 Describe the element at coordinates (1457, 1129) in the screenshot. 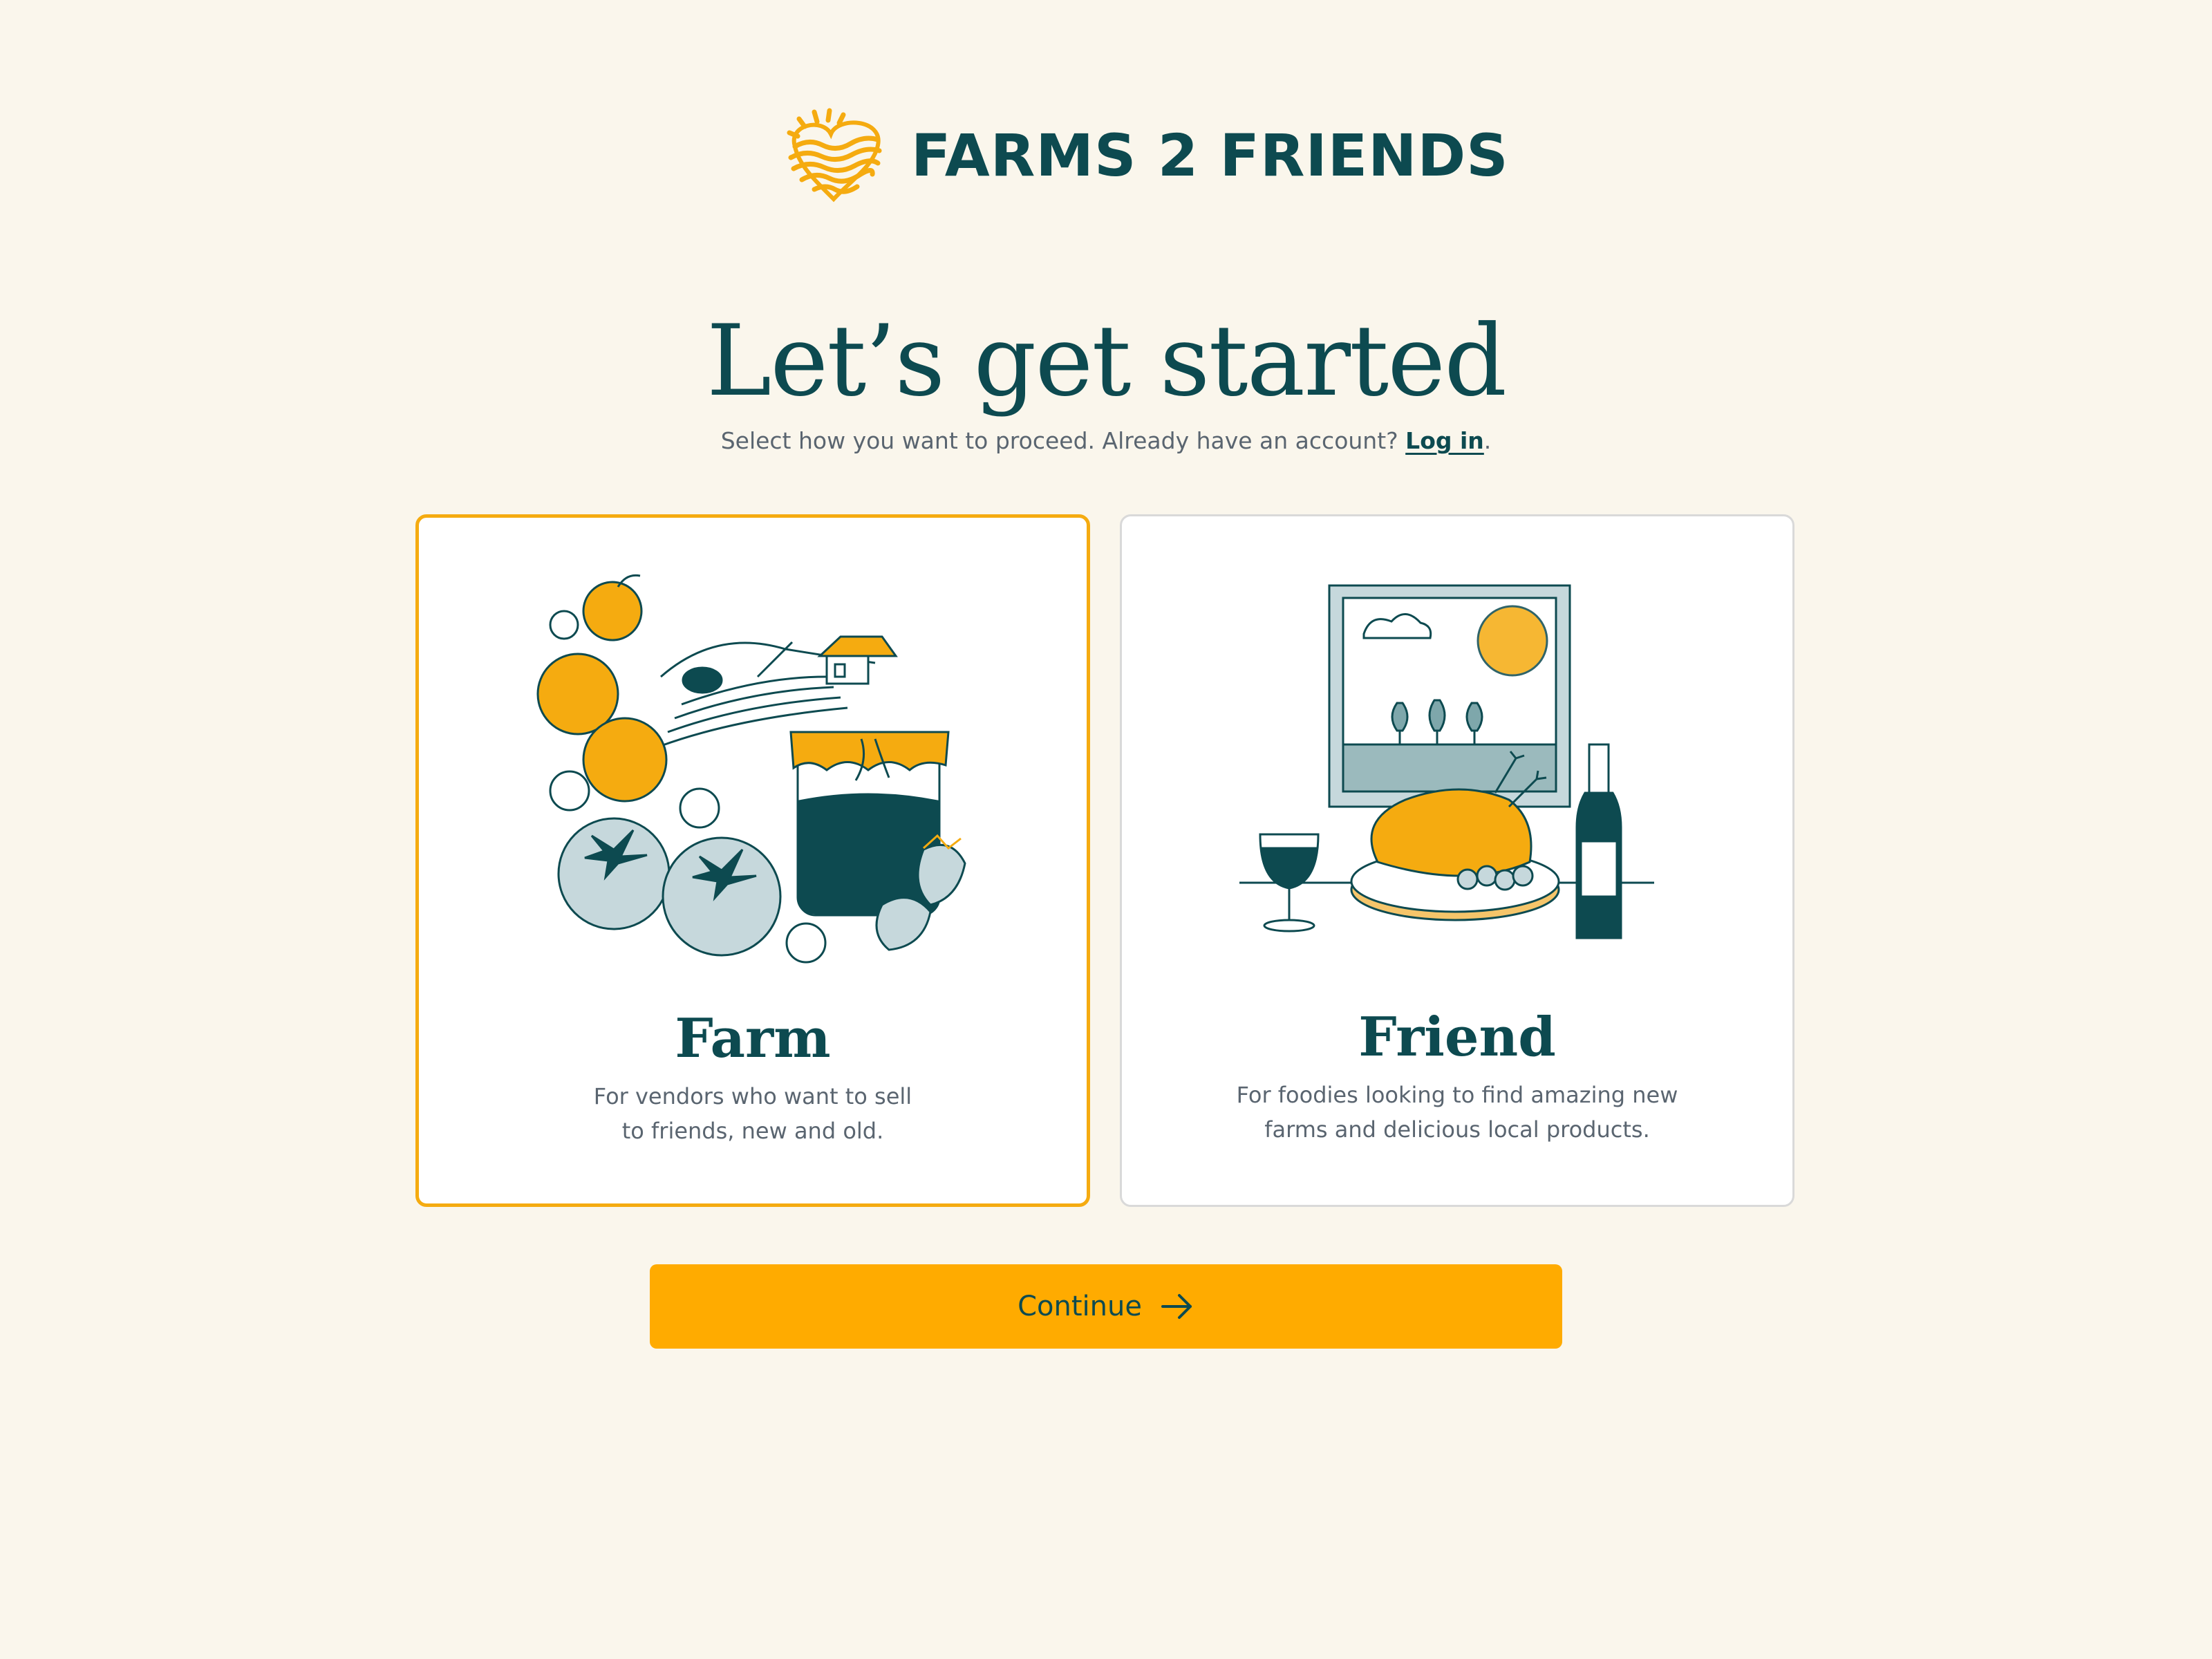

I see `option-description-line: farms and delicious local products.` at that location.